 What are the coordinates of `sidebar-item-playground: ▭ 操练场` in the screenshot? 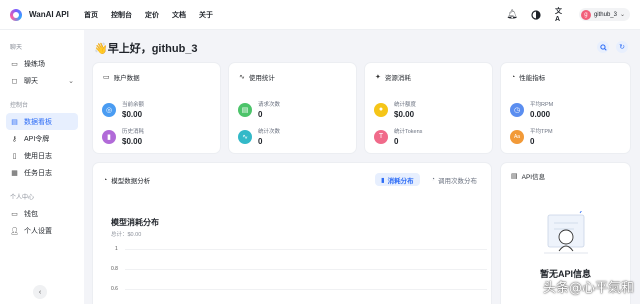 It's located at (42, 63).